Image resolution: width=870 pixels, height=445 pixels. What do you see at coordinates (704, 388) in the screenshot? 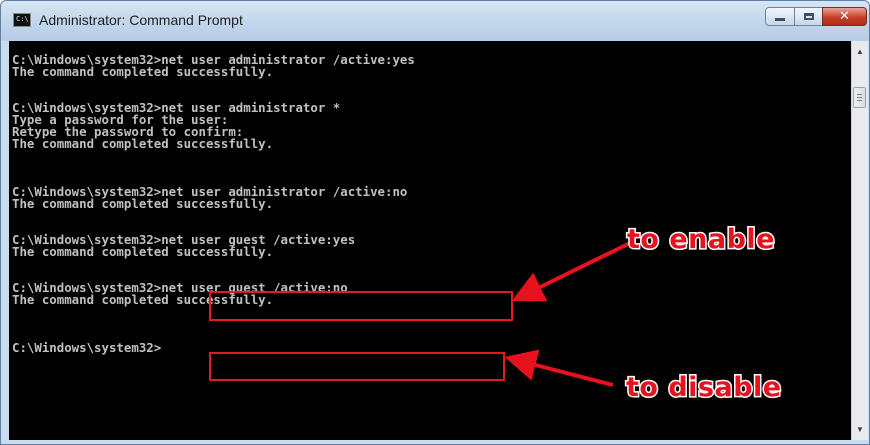
I see `to-disable-label: to disable` at bounding box center [704, 388].